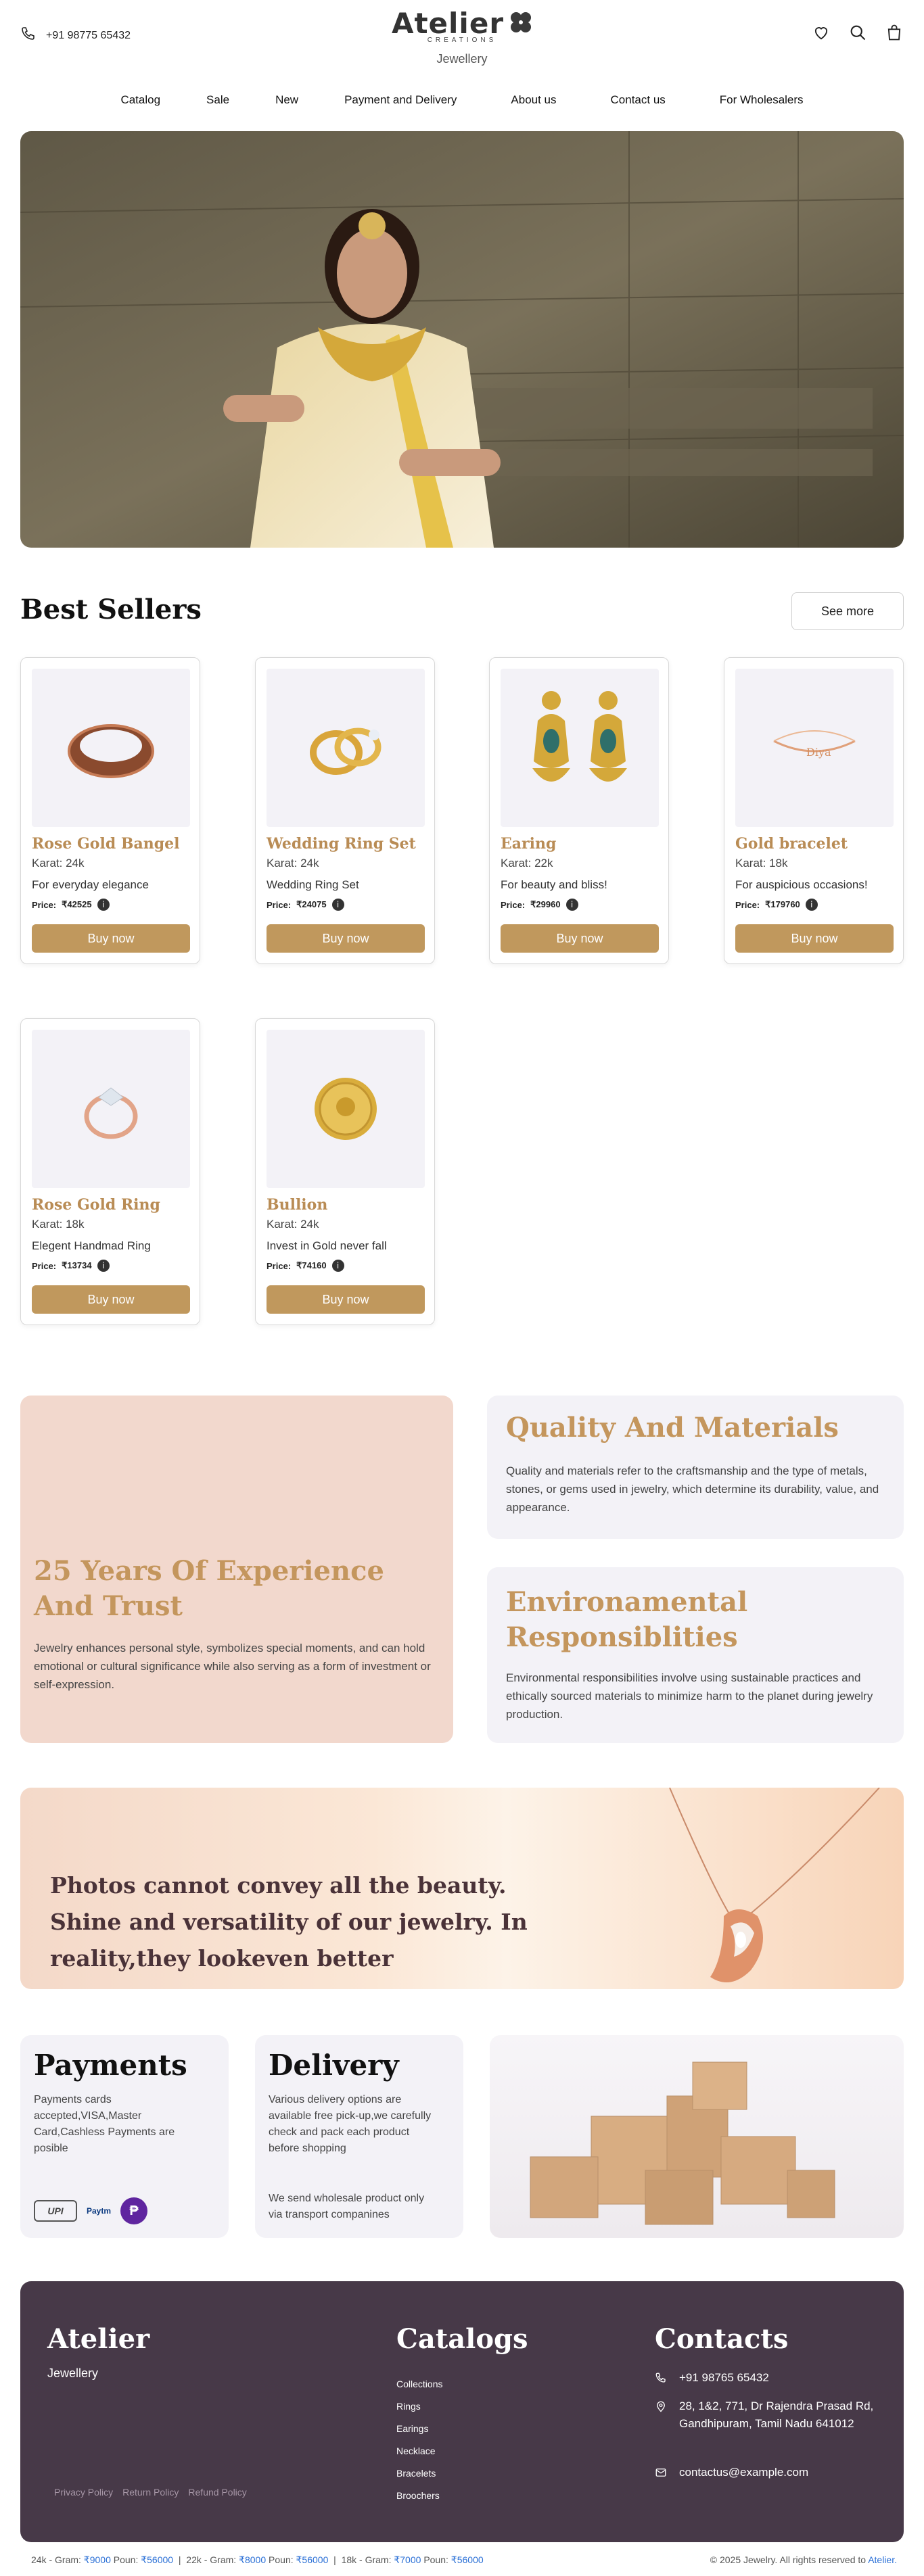  What do you see at coordinates (341, 844) in the screenshot?
I see `product-name: Wedding Ring Set` at bounding box center [341, 844].